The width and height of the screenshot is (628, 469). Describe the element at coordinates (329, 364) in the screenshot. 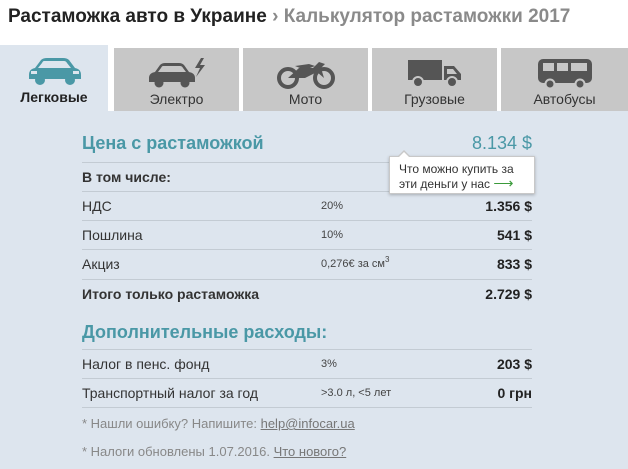

I see `row-rate: 3%` at that location.